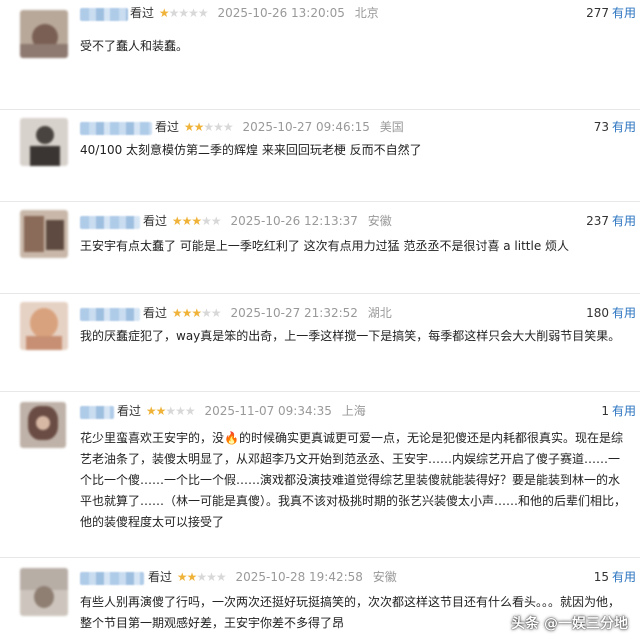 The width and height of the screenshot is (640, 641). What do you see at coordinates (601, 127) in the screenshot?
I see `useful-count: 73` at bounding box center [601, 127].